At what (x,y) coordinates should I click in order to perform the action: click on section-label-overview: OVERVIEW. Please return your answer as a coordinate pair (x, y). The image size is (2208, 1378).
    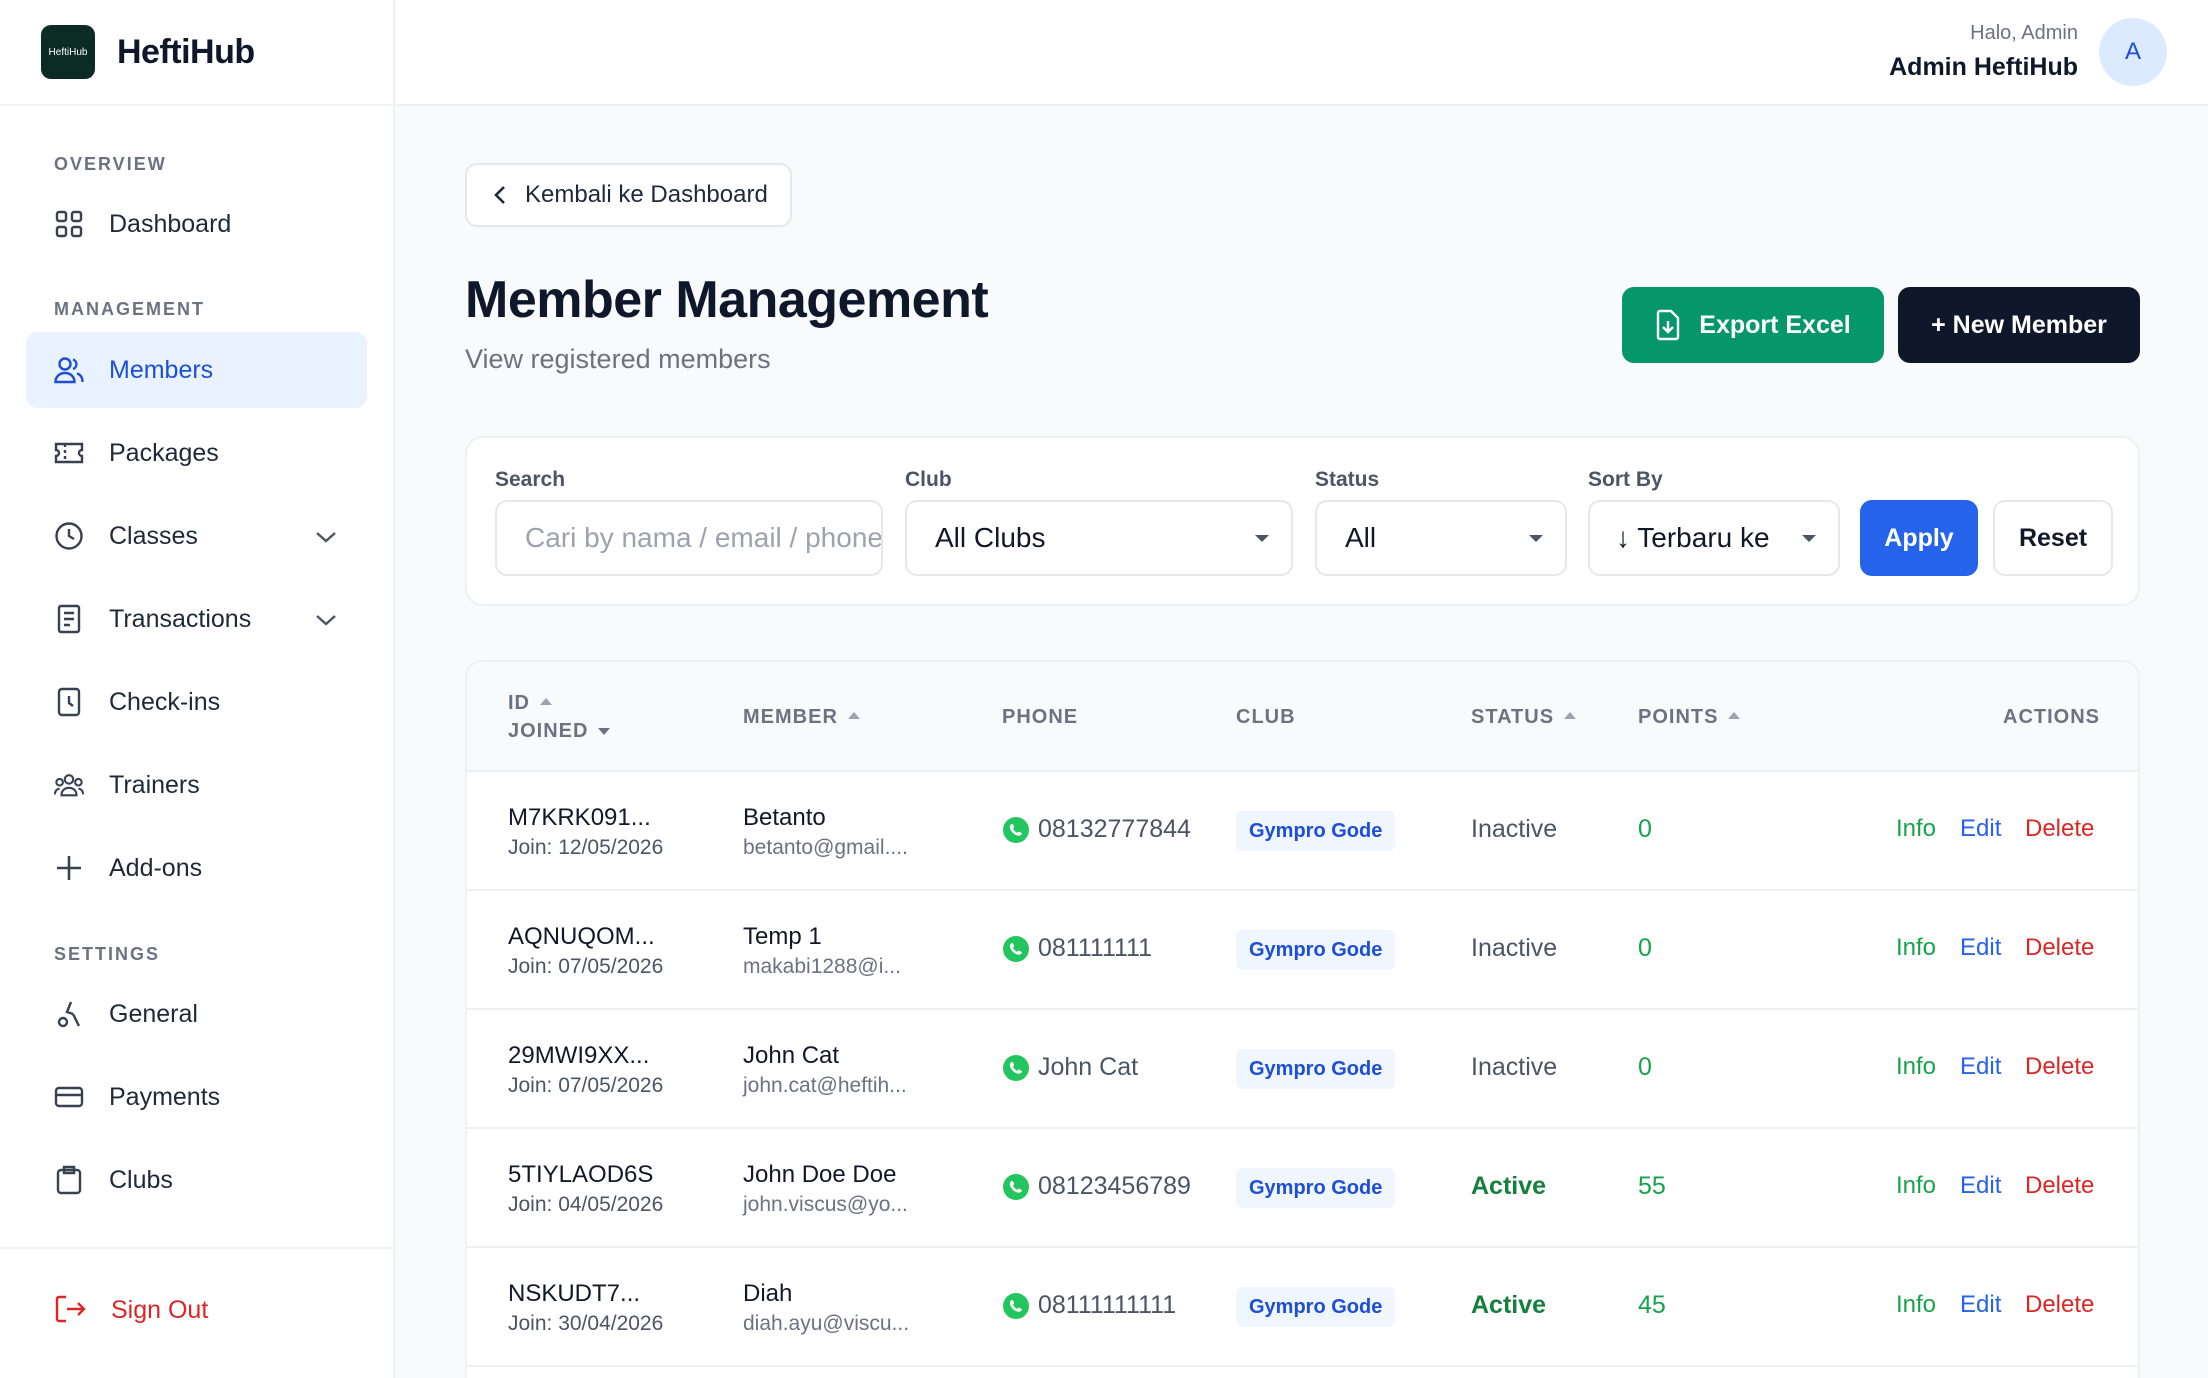
    Looking at the image, I should click on (110, 164).